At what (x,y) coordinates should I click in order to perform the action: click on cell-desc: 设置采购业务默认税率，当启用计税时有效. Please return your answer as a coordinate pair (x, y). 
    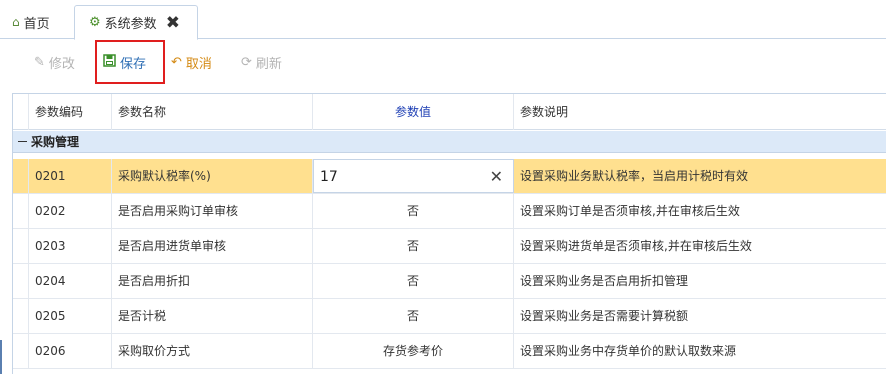
    Looking at the image, I should click on (634, 176).